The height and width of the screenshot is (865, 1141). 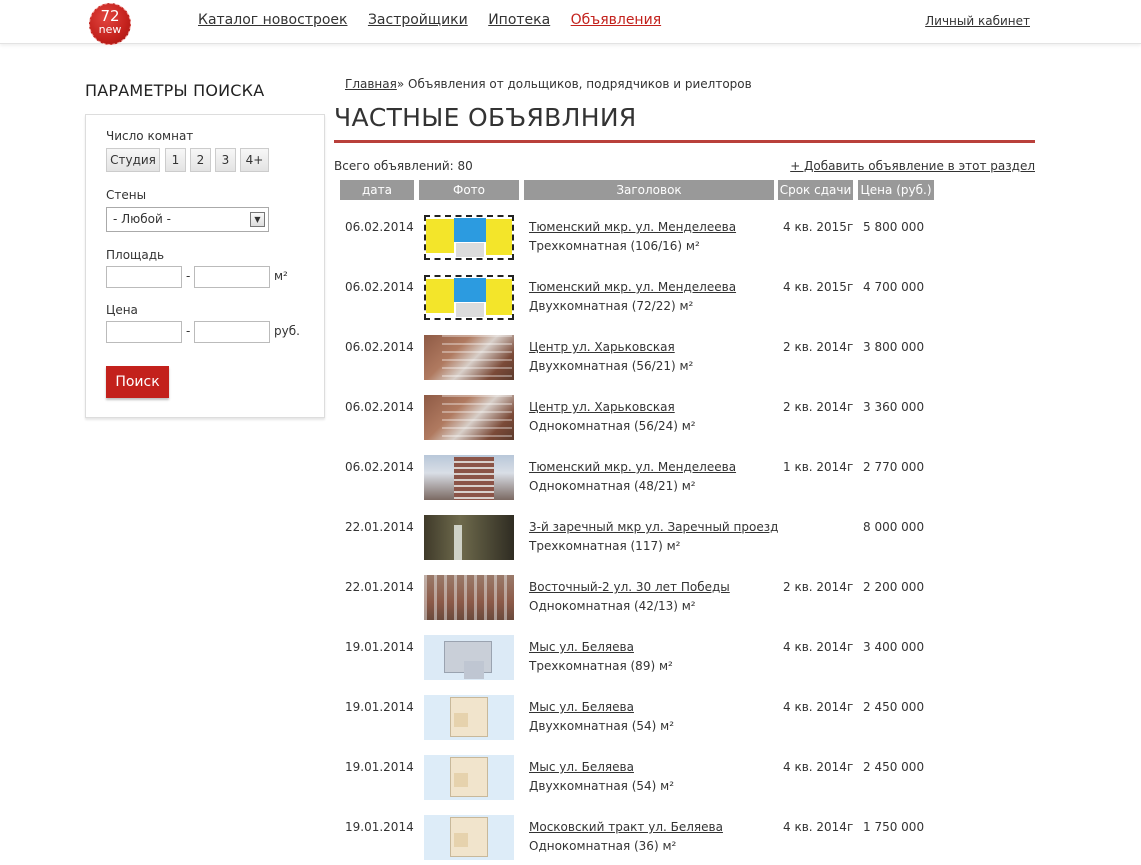 I want to click on breadcrumb-home: Главная, so click(x=371, y=84).